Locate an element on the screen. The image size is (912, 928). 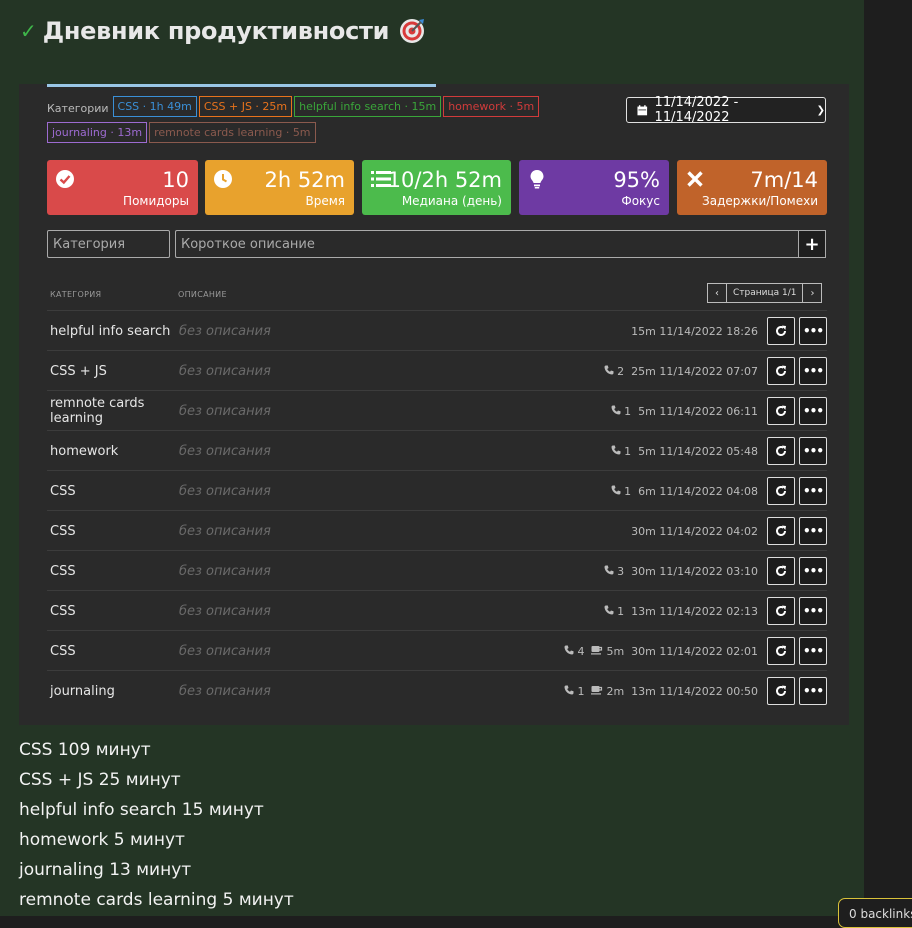
loading-bar is located at coordinates (241, 85).